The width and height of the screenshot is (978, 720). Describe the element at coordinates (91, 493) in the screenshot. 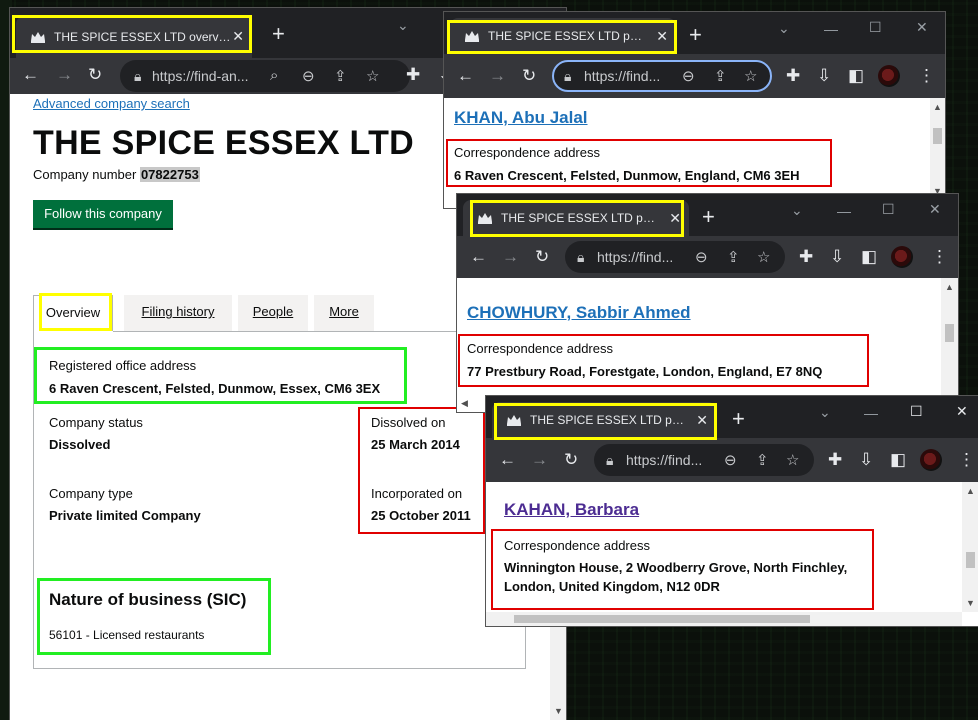

I see `company-type-label: Company type` at that location.